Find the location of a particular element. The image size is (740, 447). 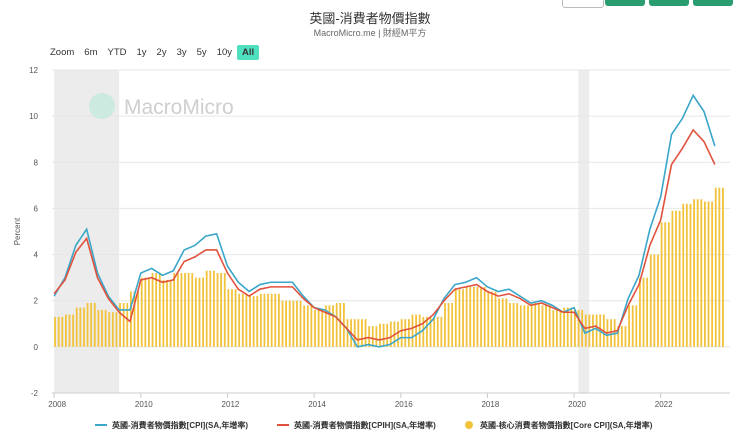

x-tick-label: 2014 is located at coordinates (317, 404).